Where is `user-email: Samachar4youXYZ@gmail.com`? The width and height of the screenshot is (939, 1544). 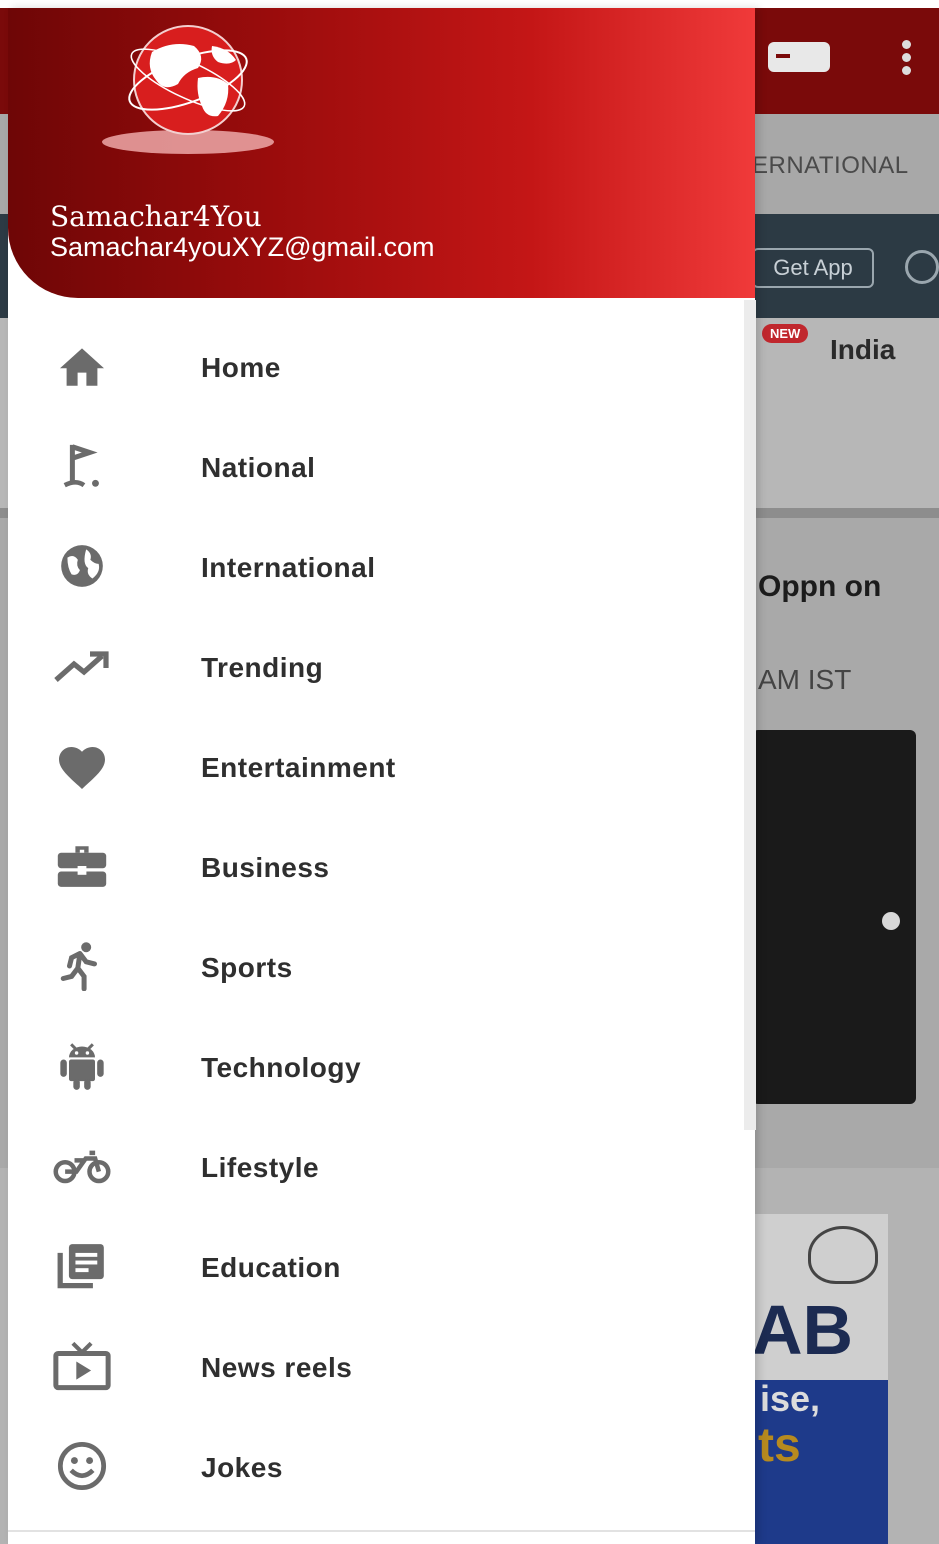
user-email: Samachar4youXYZ@gmail.com is located at coordinates (242, 247).